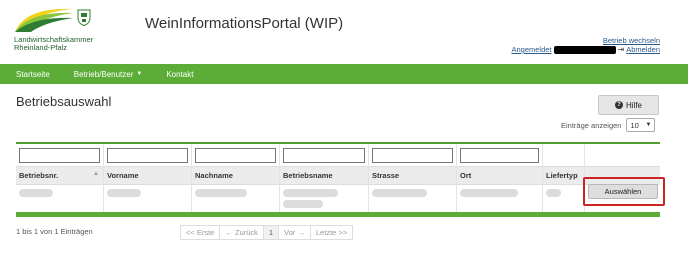 The height and width of the screenshot is (254, 688). Describe the element at coordinates (60, 175) in the screenshot. I see `column-header-betriebsnr: Betriebsnr. ▲` at that location.